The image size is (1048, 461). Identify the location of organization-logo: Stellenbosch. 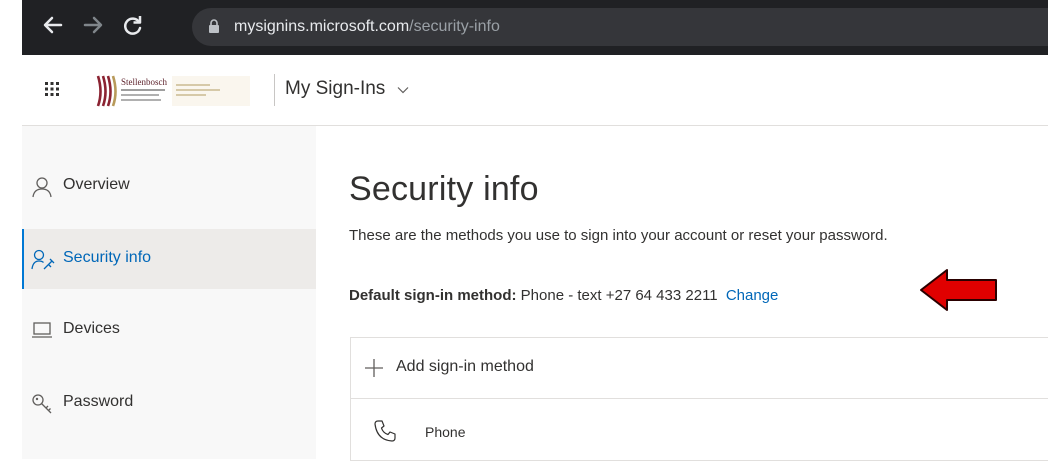
(184, 90).